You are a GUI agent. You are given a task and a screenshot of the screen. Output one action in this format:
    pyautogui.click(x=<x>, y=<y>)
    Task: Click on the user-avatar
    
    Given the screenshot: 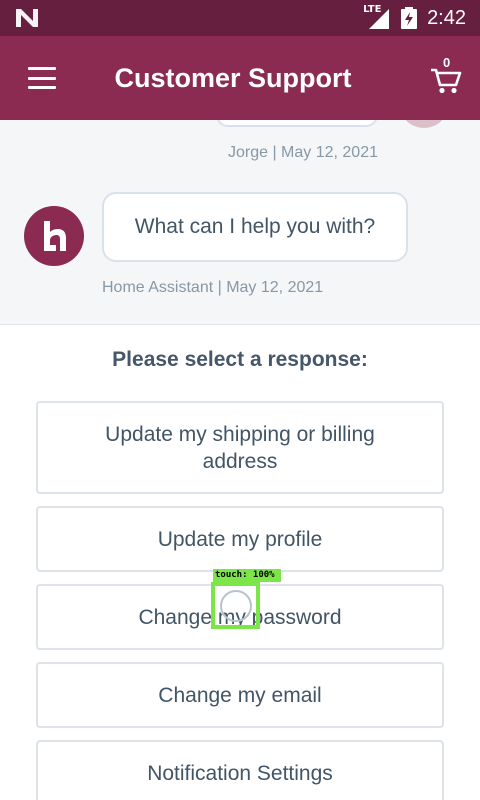 What is the action you would take?
    pyautogui.click(x=424, y=124)
    